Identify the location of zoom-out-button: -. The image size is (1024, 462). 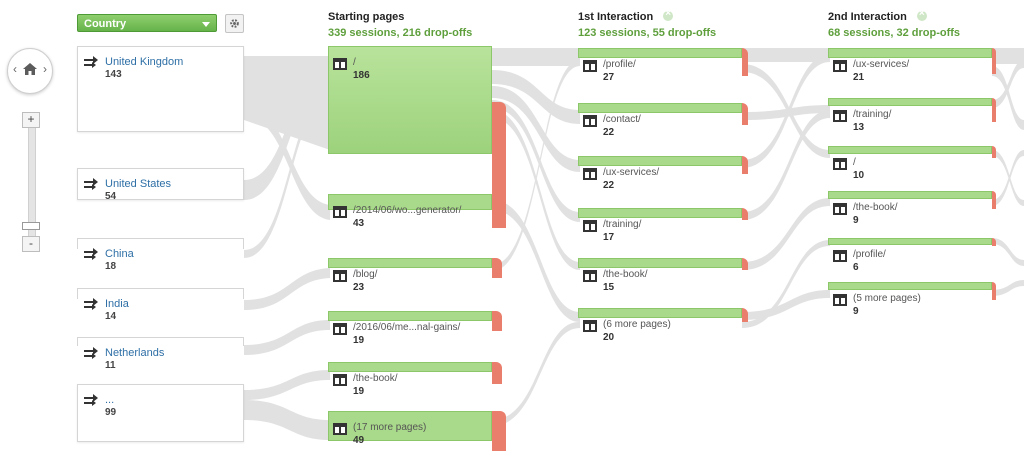
(31, 244).